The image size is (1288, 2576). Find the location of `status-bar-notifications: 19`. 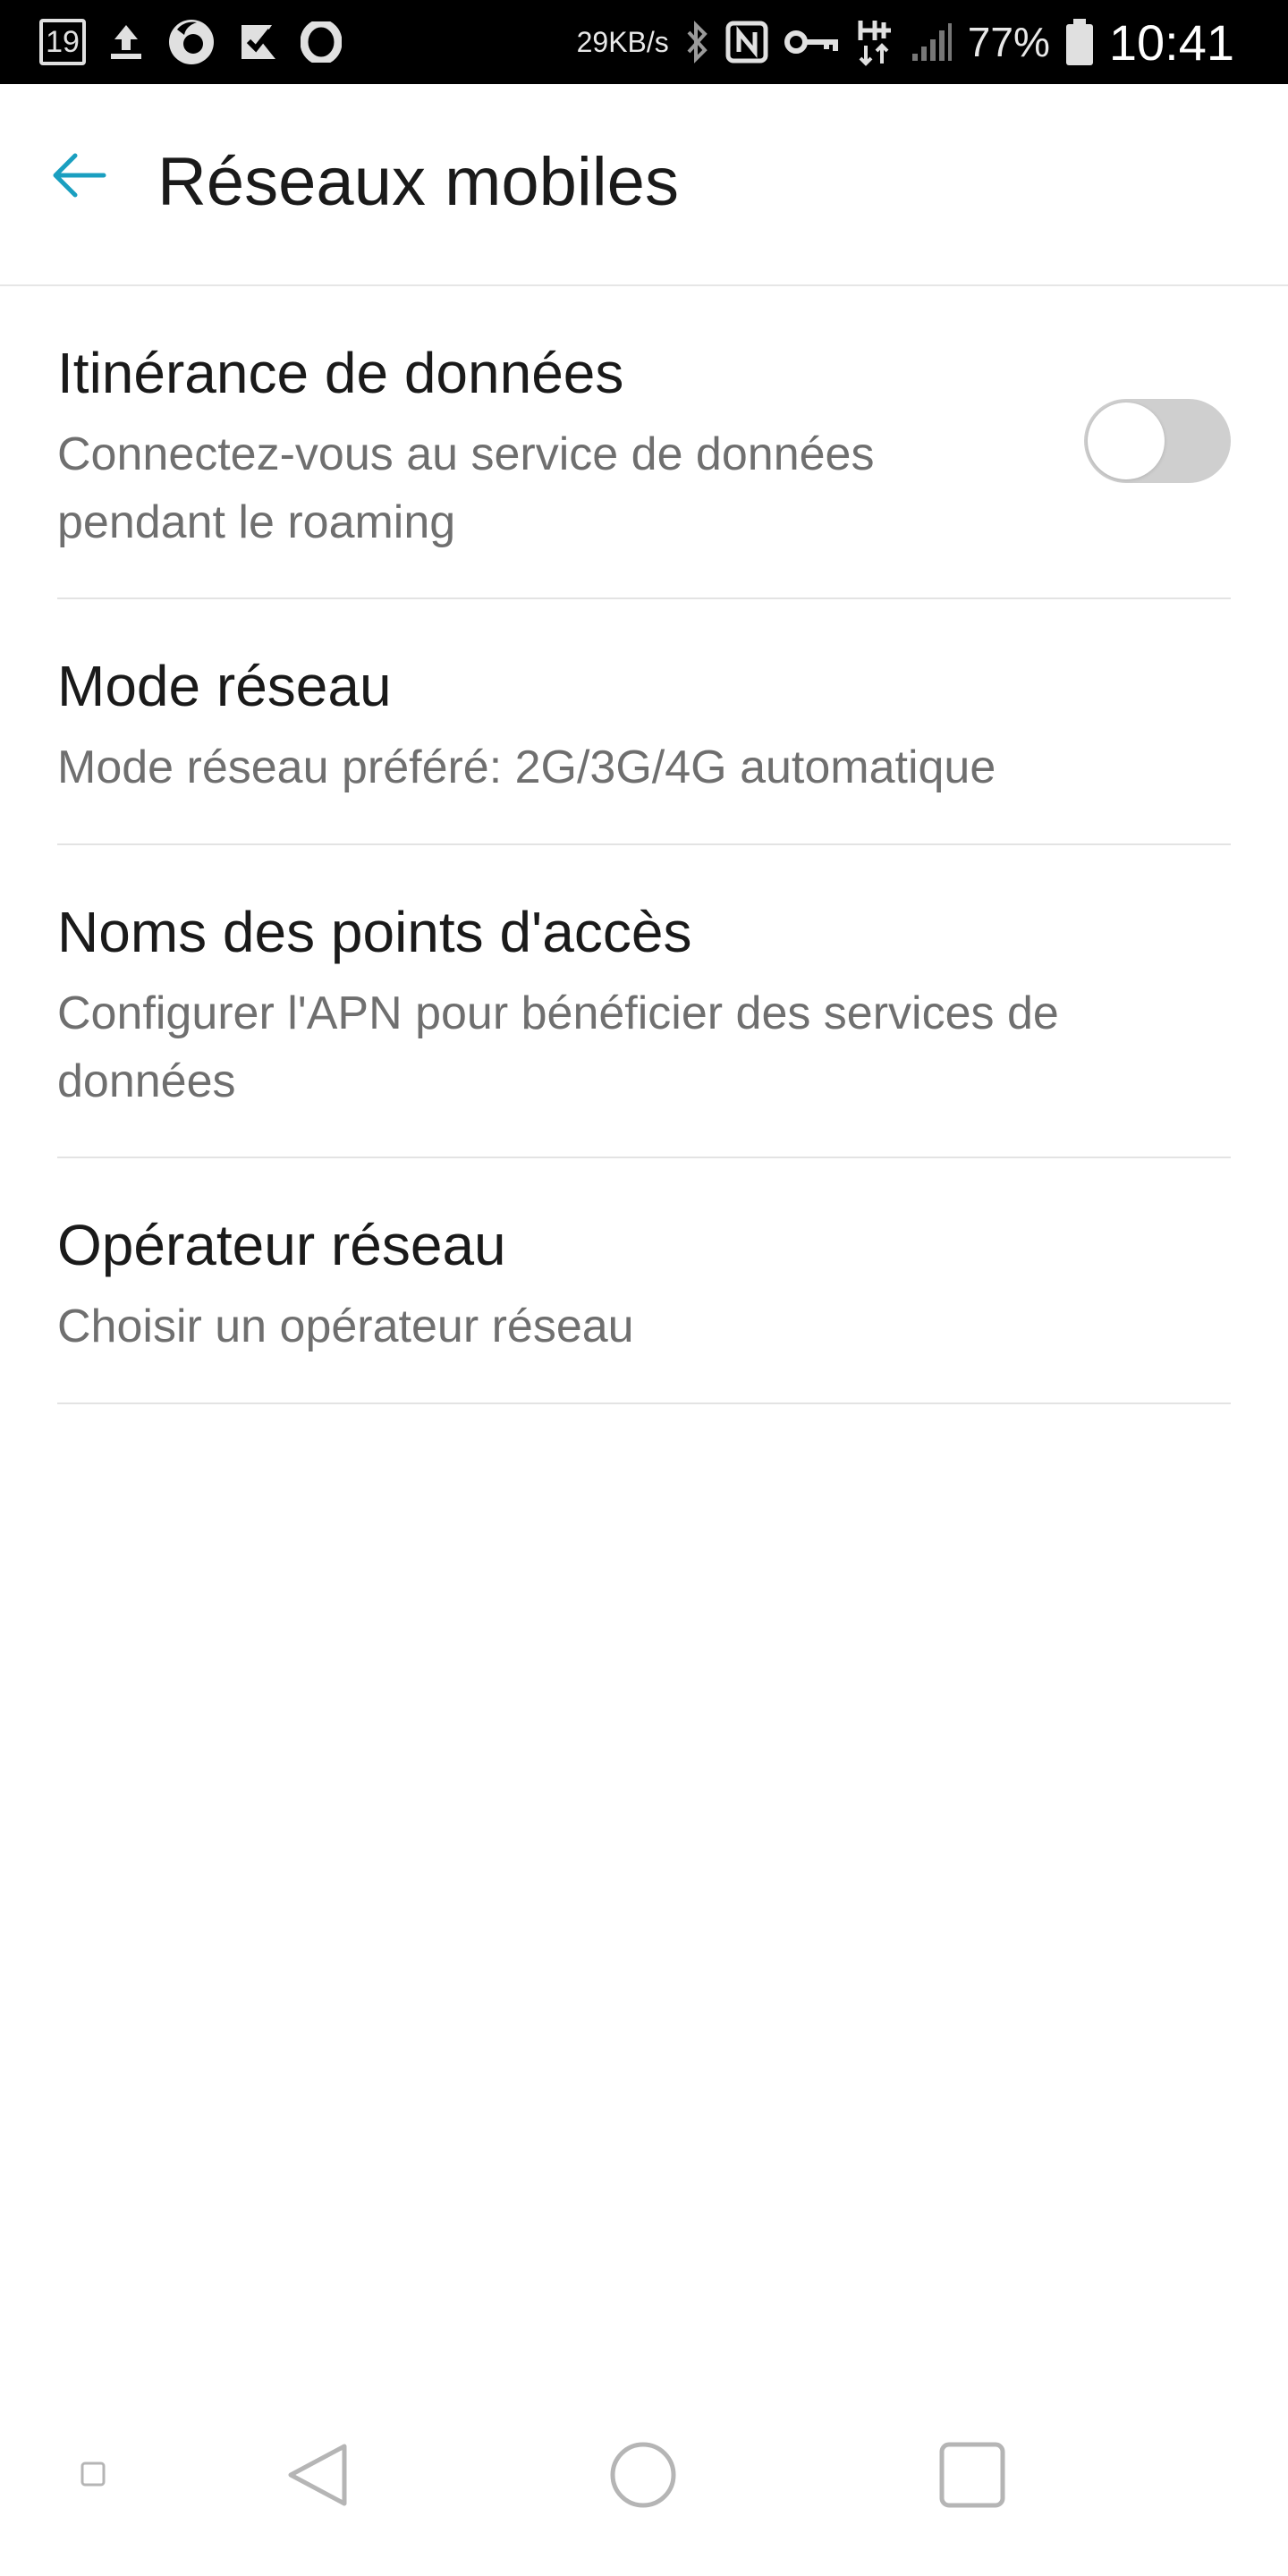

status-bar-notifications: 19 is located at coordinates (190, 42).